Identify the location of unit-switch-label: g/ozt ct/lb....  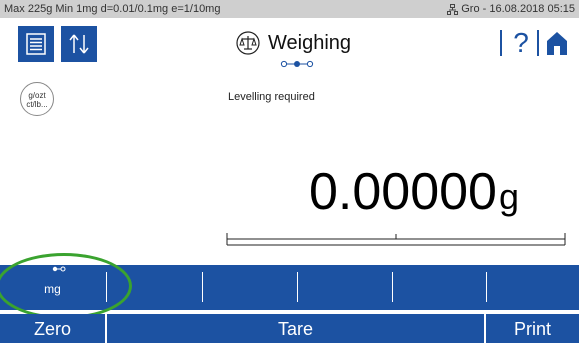
(37, 100).